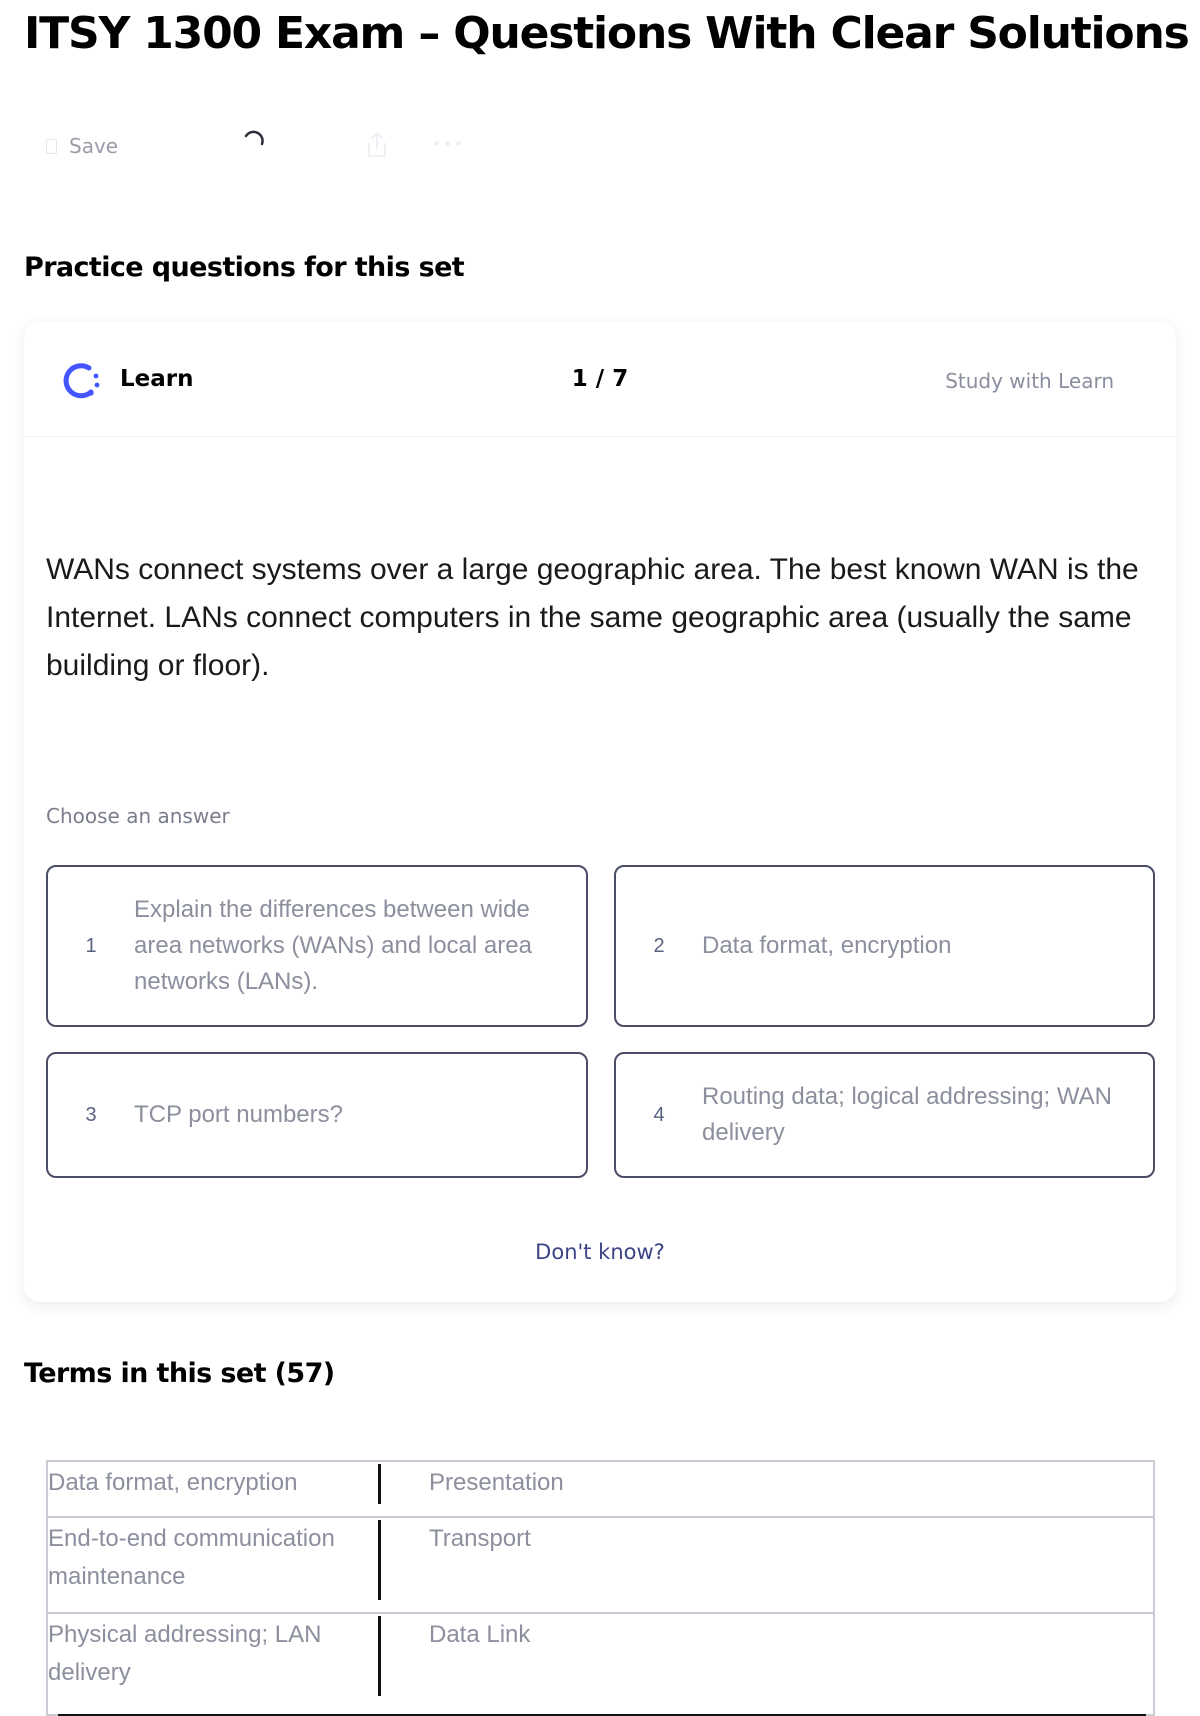 The image size is (1200, 1716). I want to click on term-cell: Physical addressing; LAN delivery, so click(185, 1653).